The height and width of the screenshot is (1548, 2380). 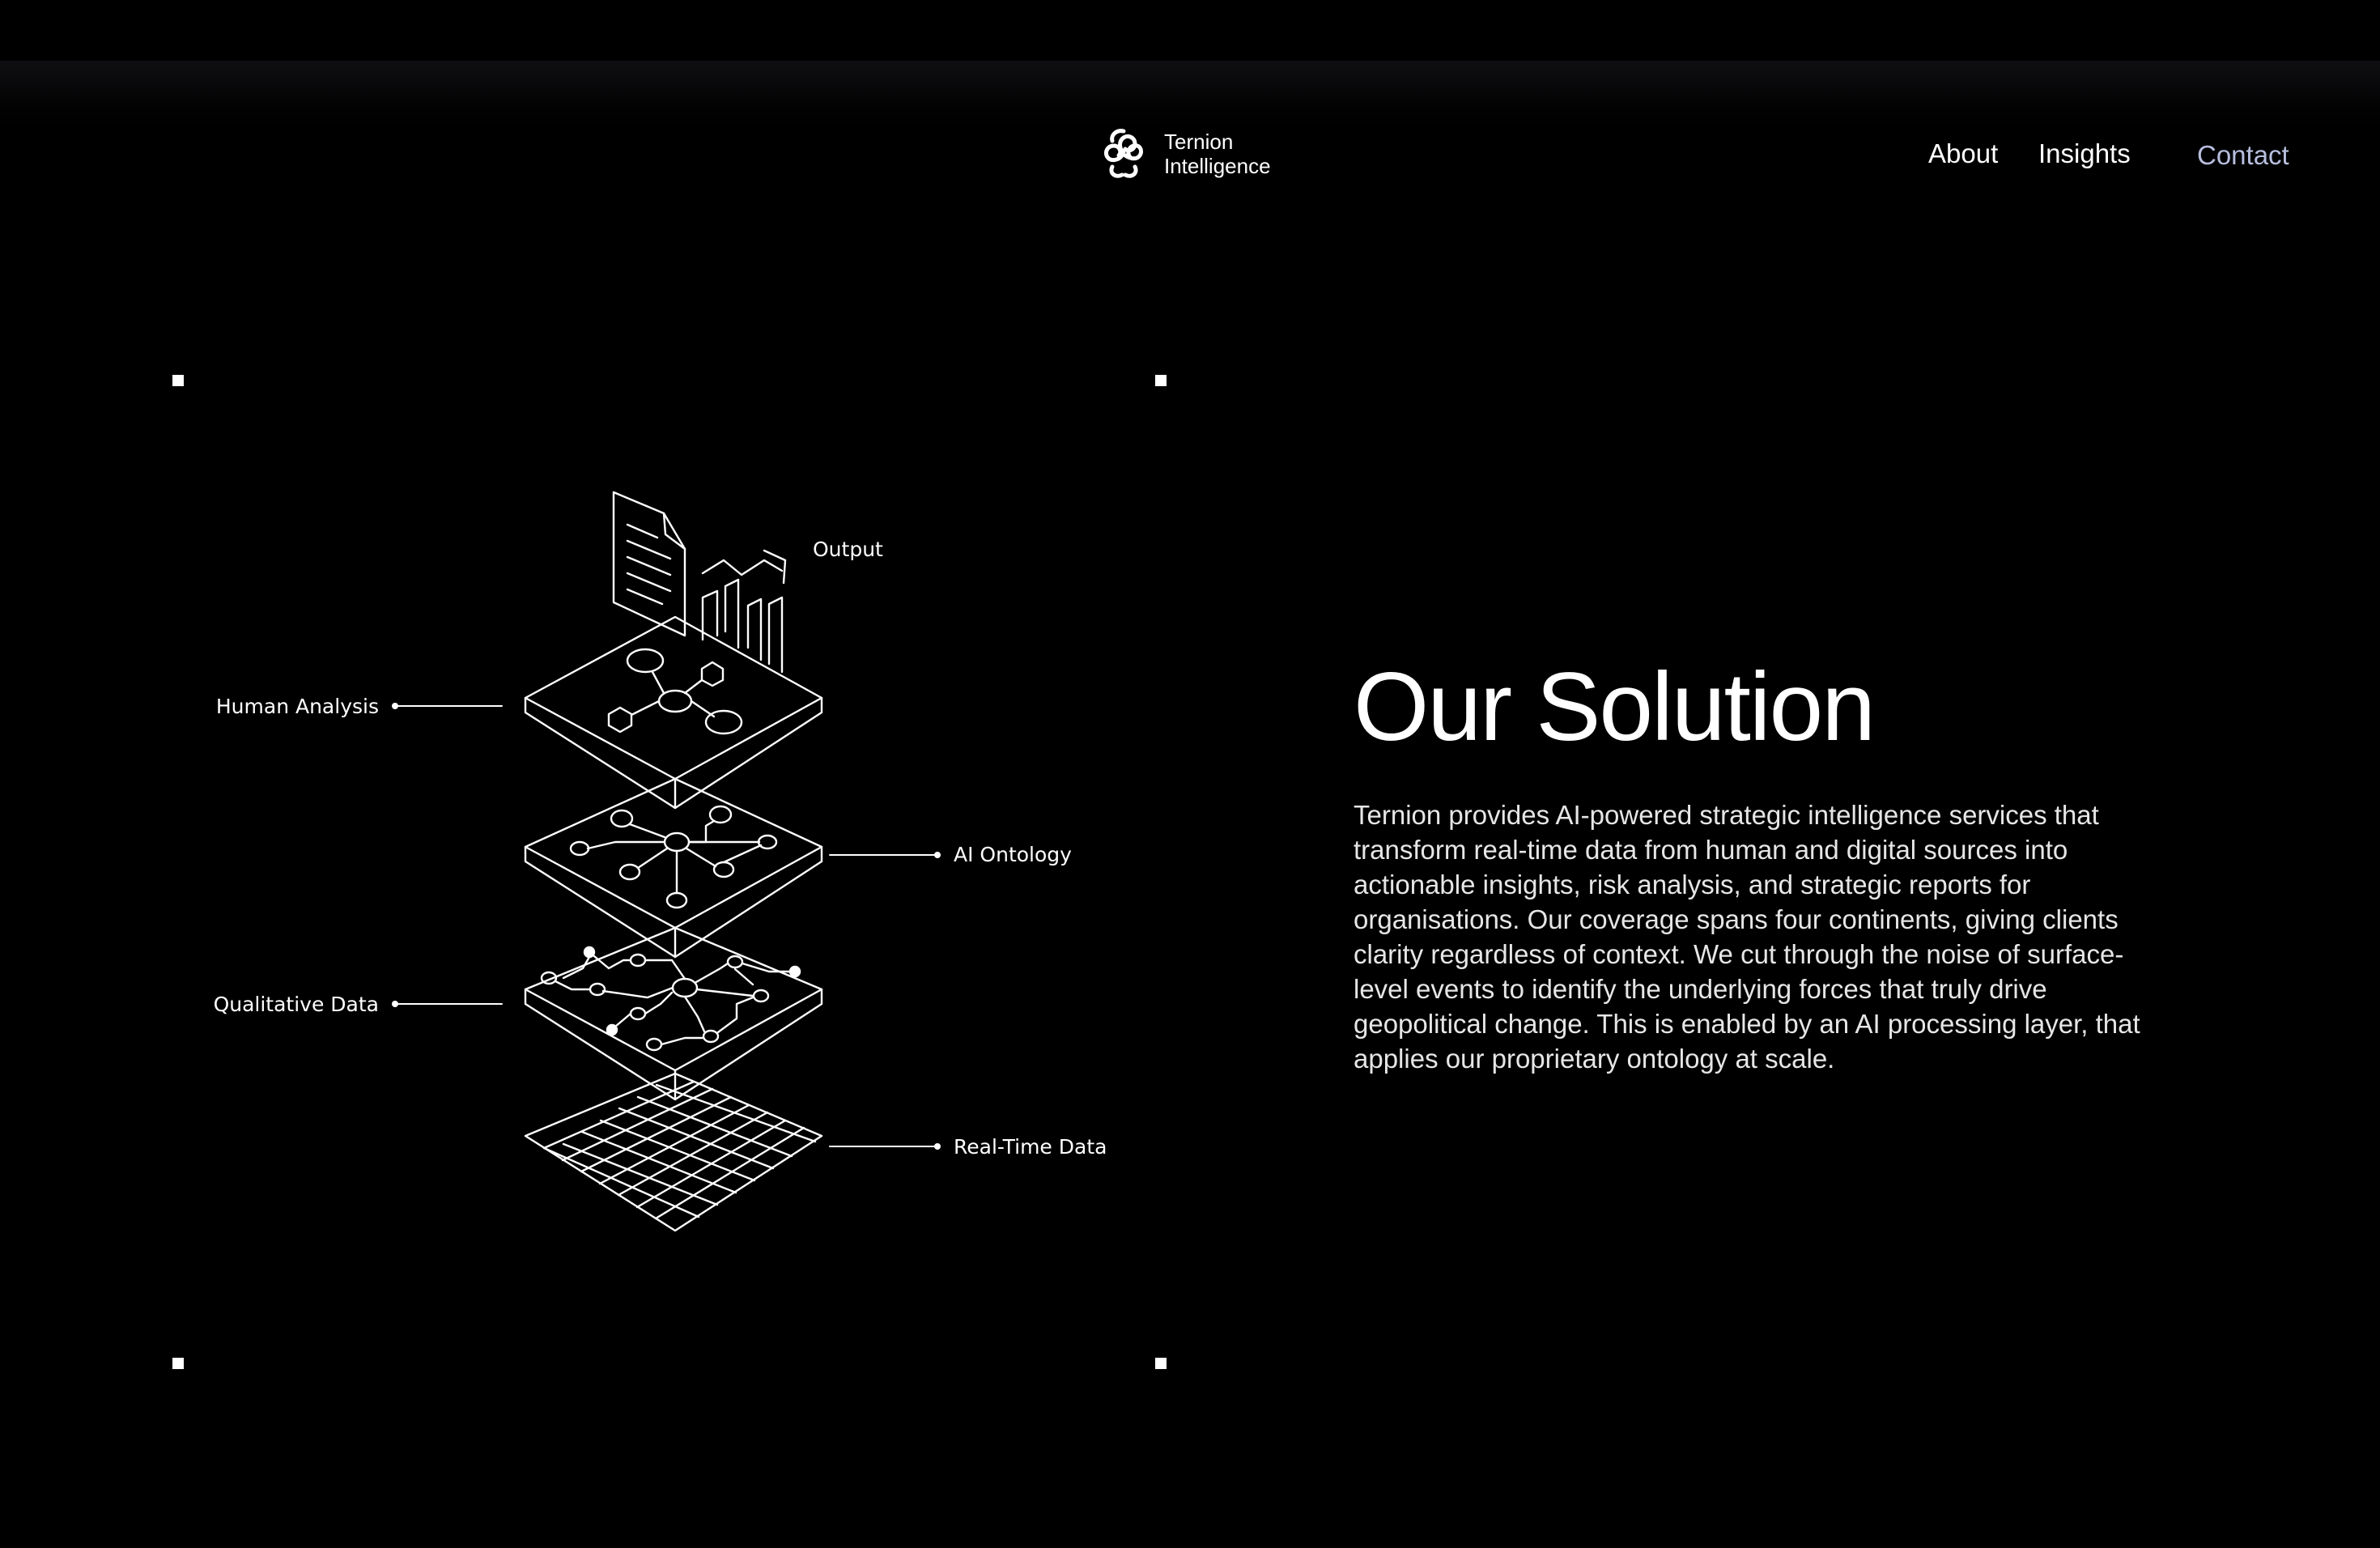 What do you see at coordinates (2084, 154) in the screenshot?
I see `nav-link-insights: Insights` at bounding box center [2084, 154].